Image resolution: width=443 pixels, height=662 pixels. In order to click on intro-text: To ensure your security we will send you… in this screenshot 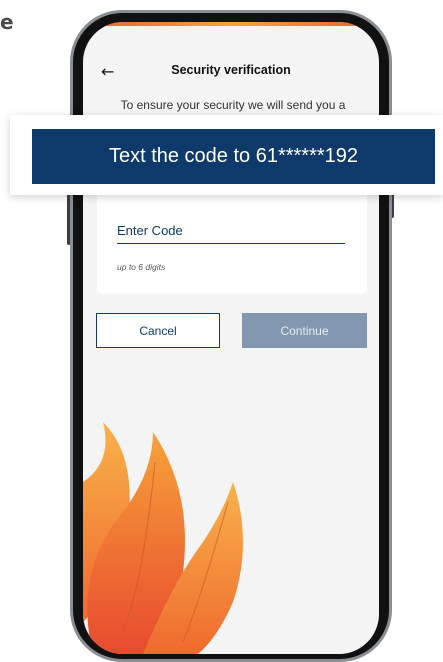, I will do `click(233, 105)`.